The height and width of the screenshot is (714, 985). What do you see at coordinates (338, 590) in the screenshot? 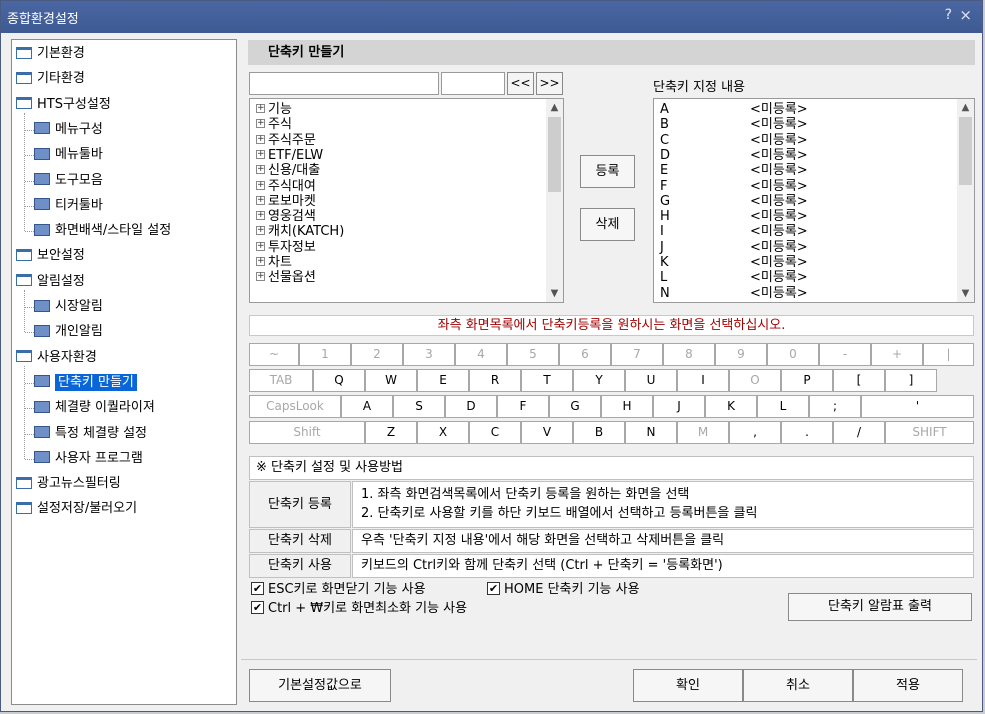
I see `esc-close-option: ✔ ESC키로 화면닫기 기능 사용` at bounding box center [338, 590].